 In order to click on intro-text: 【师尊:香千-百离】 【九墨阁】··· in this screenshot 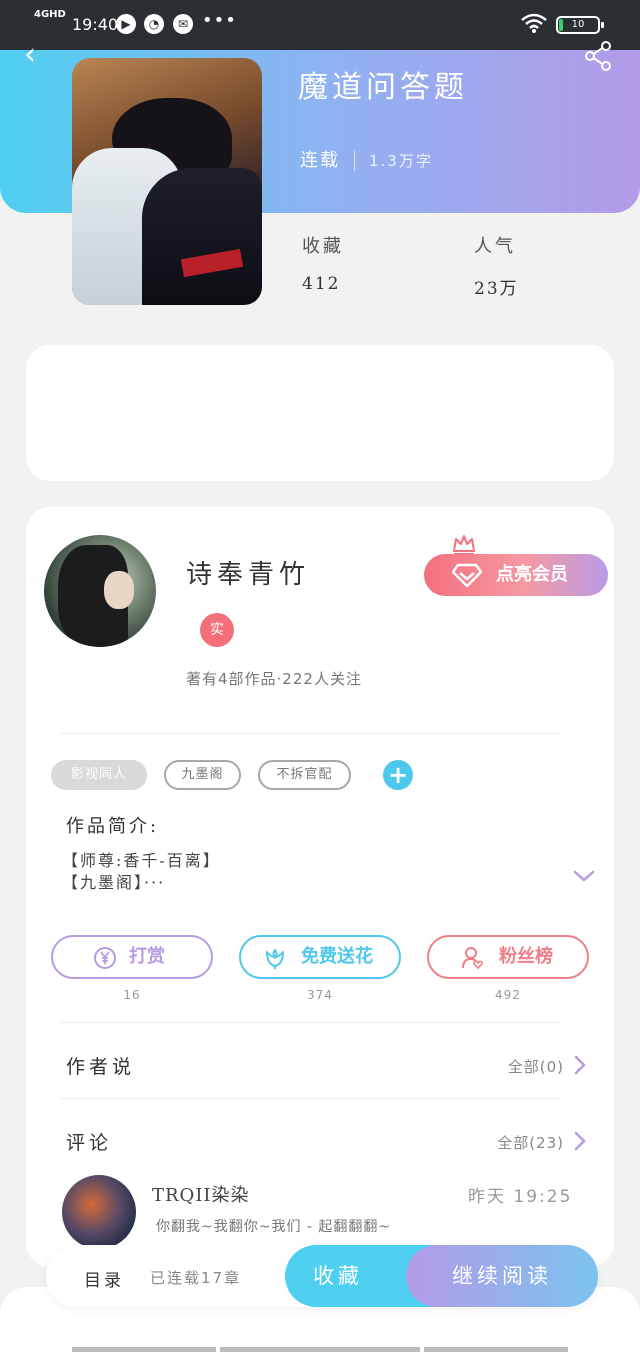, I will do `click(141, 872)`.